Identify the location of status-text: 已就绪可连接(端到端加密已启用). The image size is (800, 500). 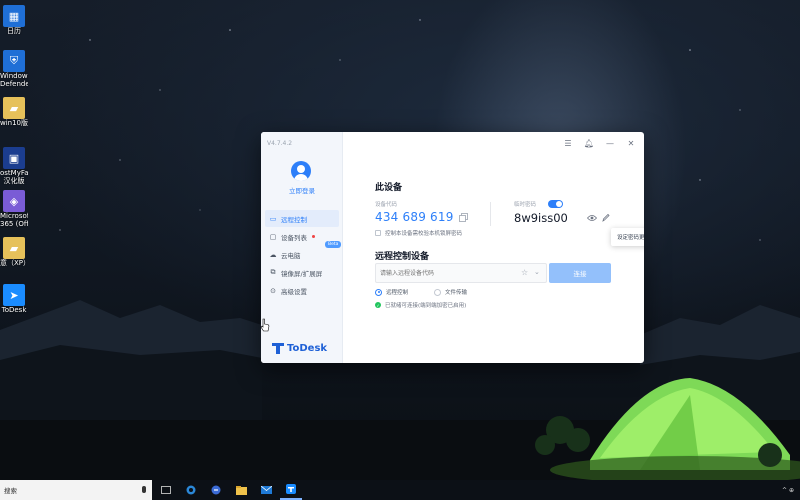
(426, 306).